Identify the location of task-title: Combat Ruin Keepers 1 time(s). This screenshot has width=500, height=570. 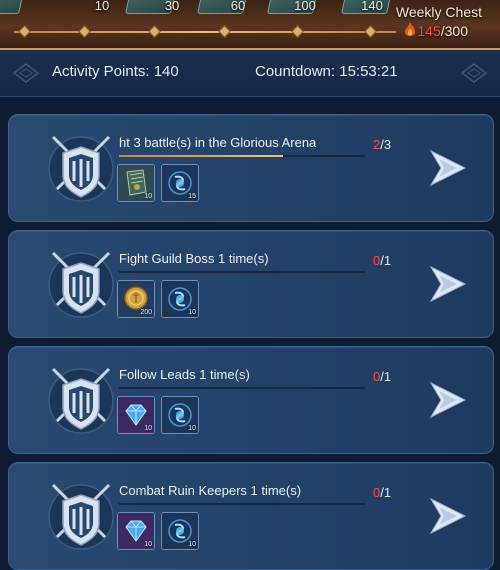
(210, 490).